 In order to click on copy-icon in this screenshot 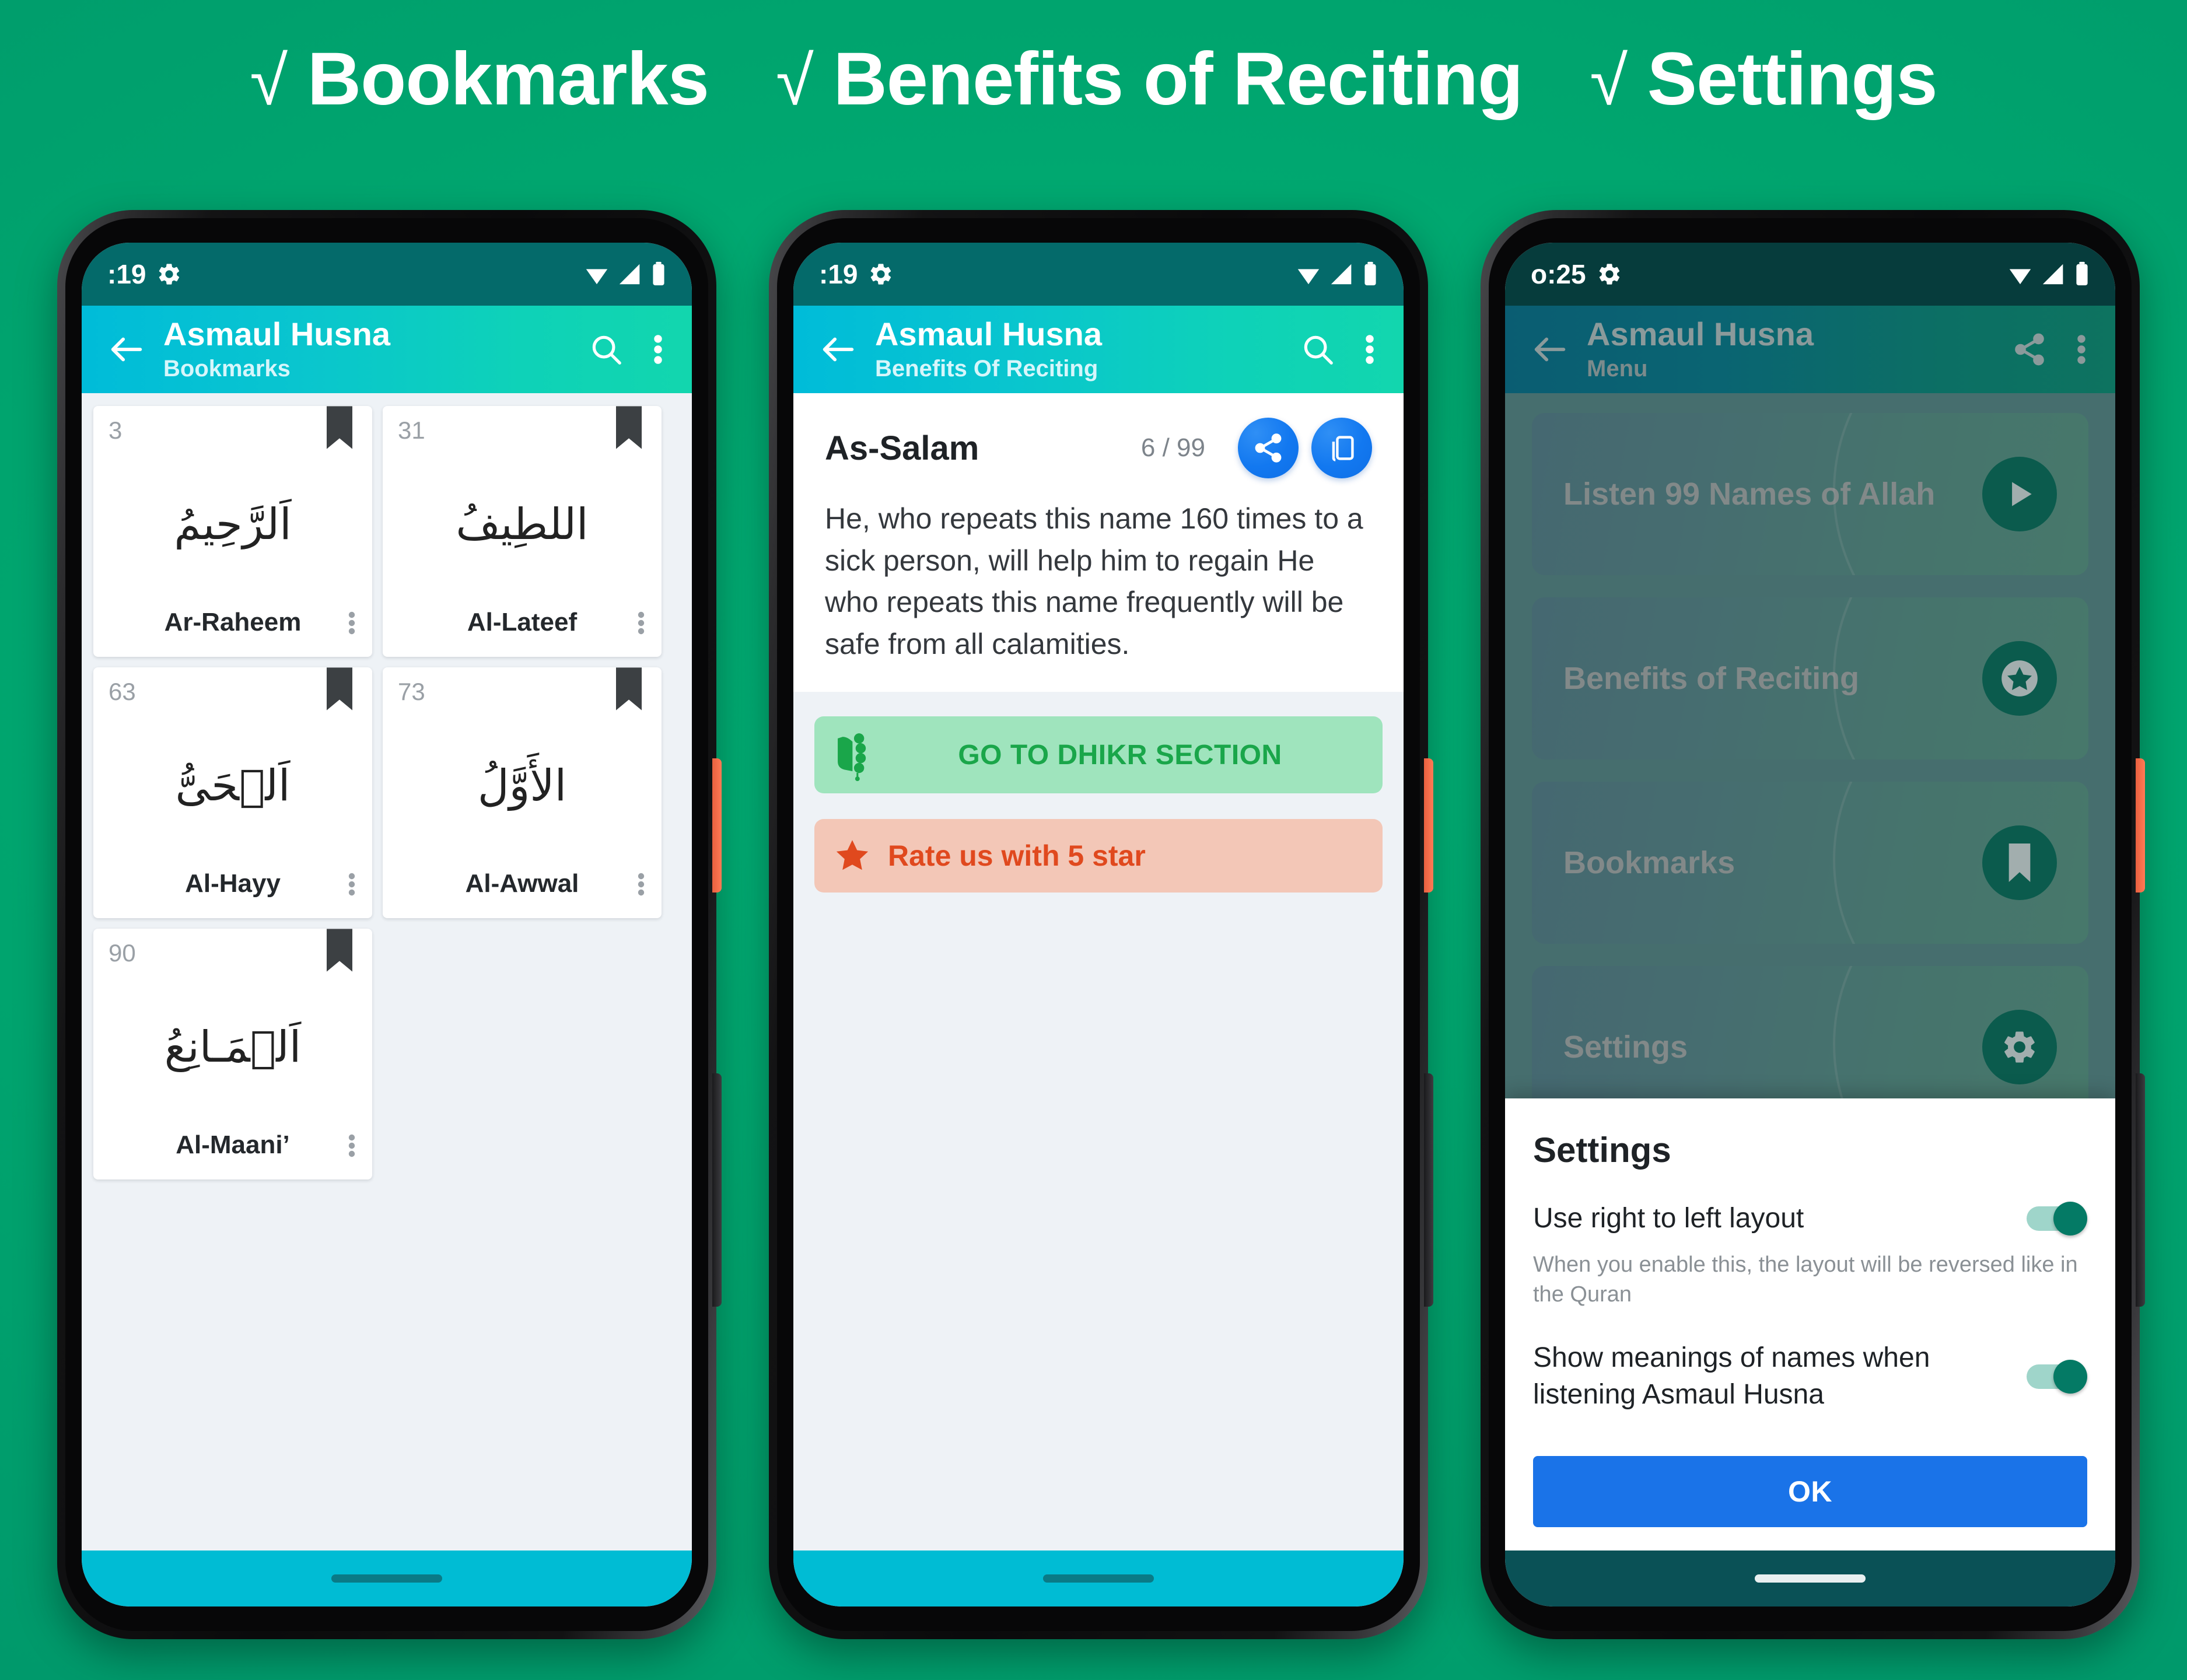, I will do `click(1342, 448)`.